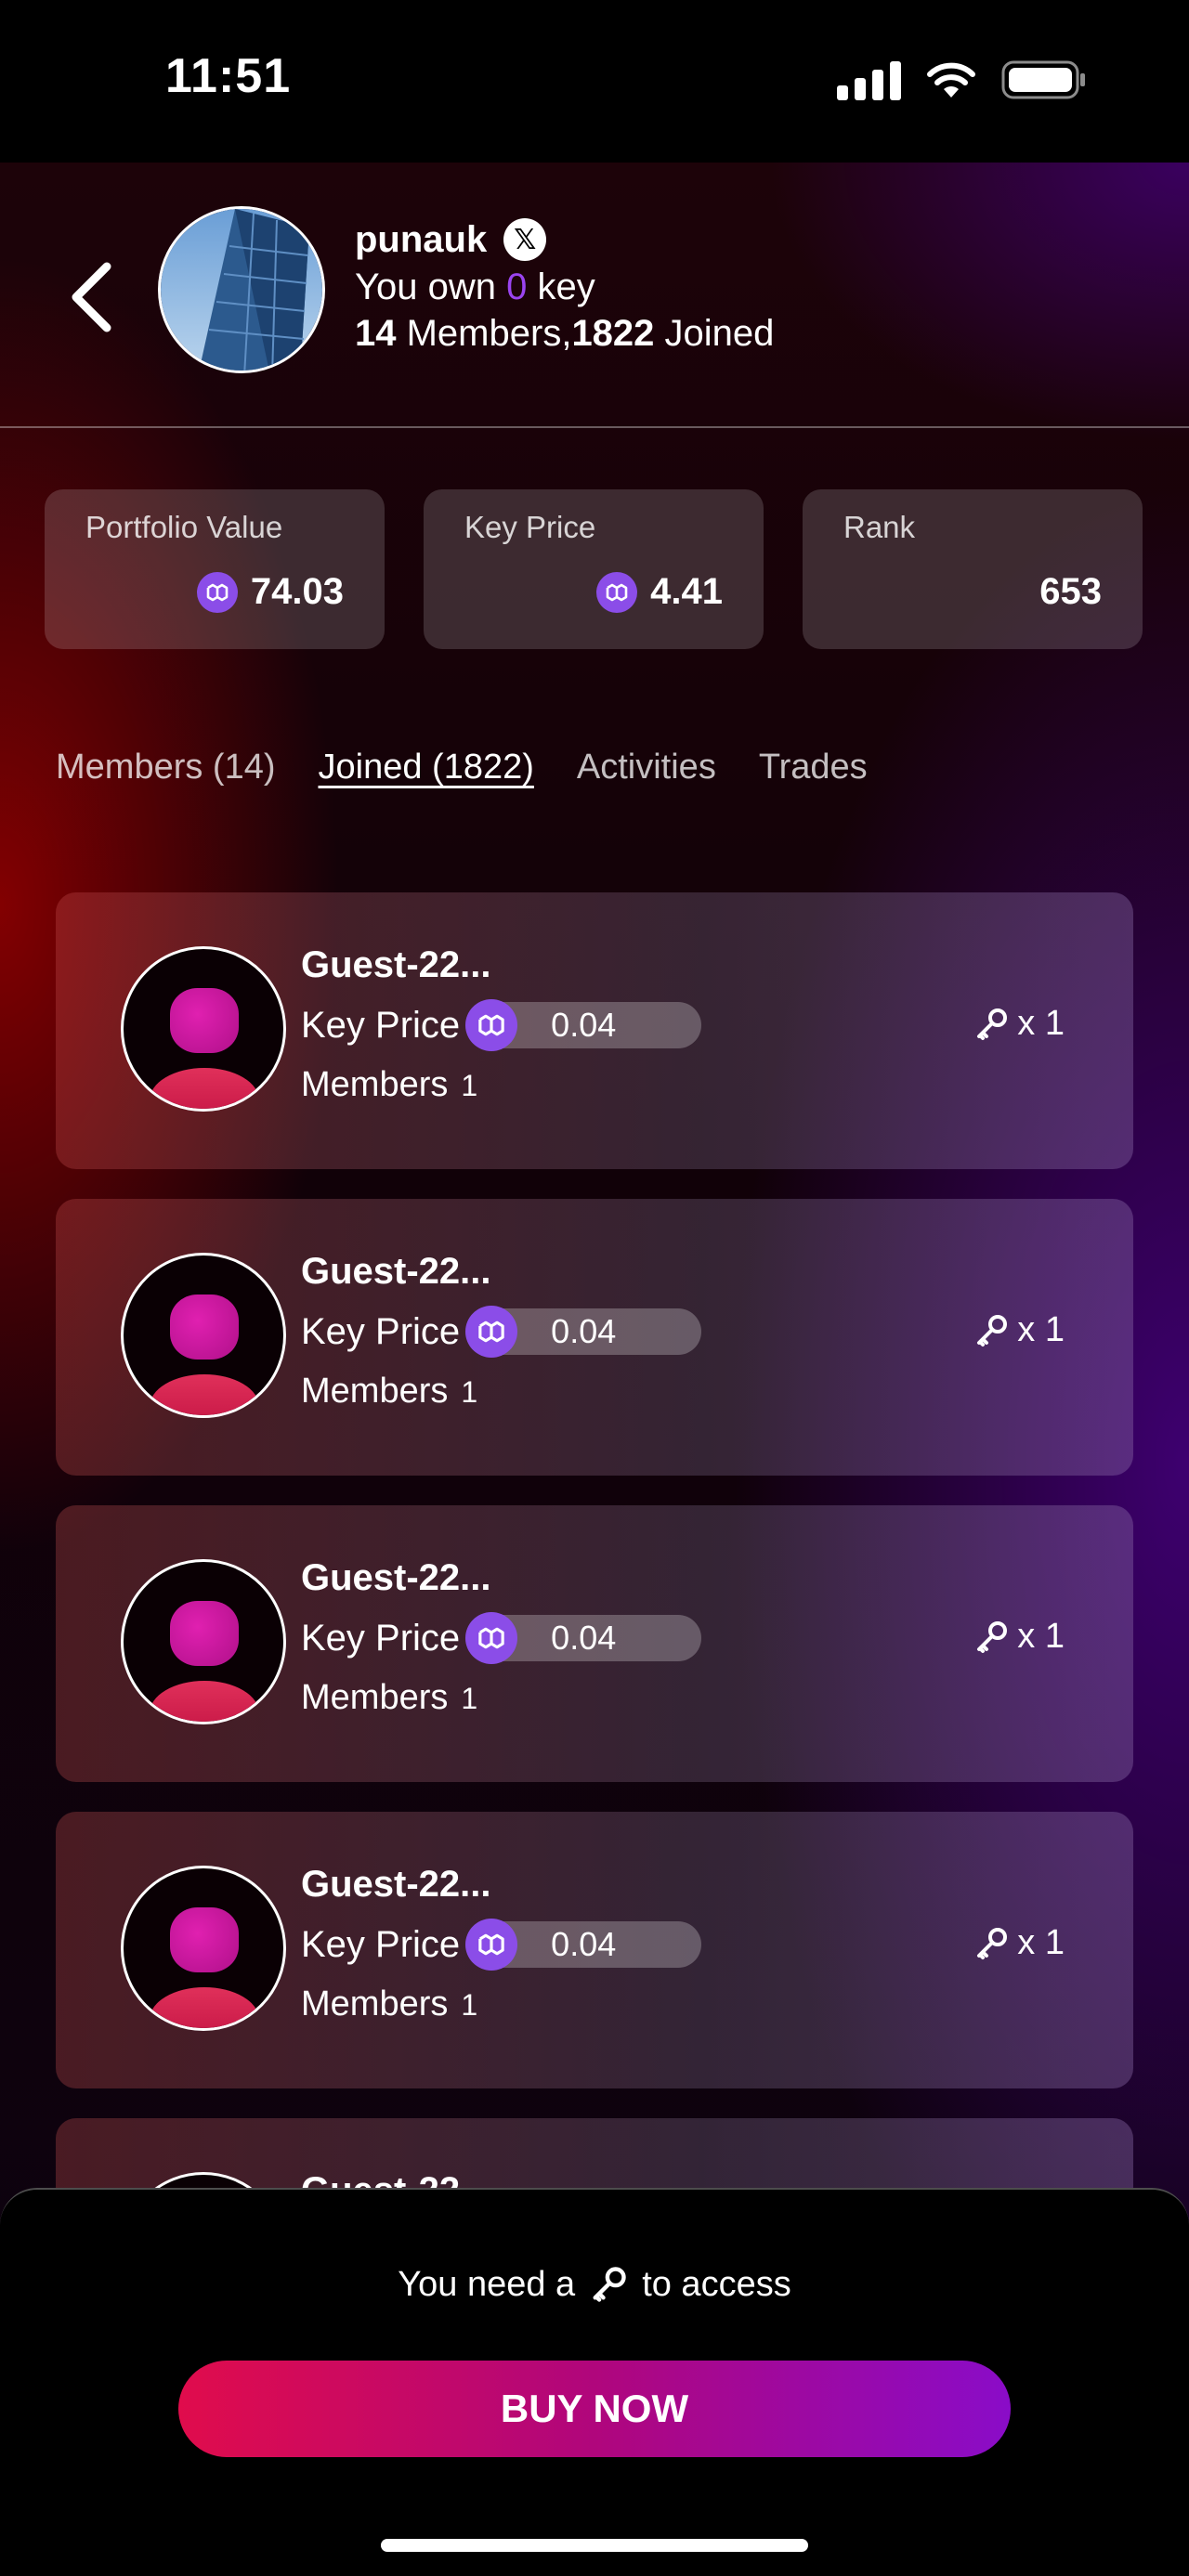 This screenshot has width=1189, height=2576. Describe the element at coordinates (561, 287) in the screenshot. I see `own-suffix: key` at that location.